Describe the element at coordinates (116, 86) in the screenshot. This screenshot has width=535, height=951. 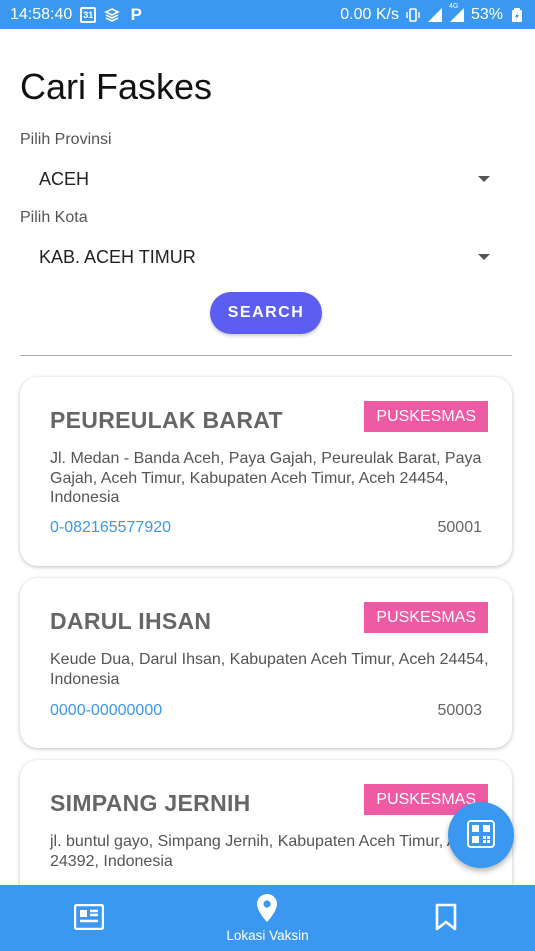
I see `page-title: Cari Faskes` at that location.